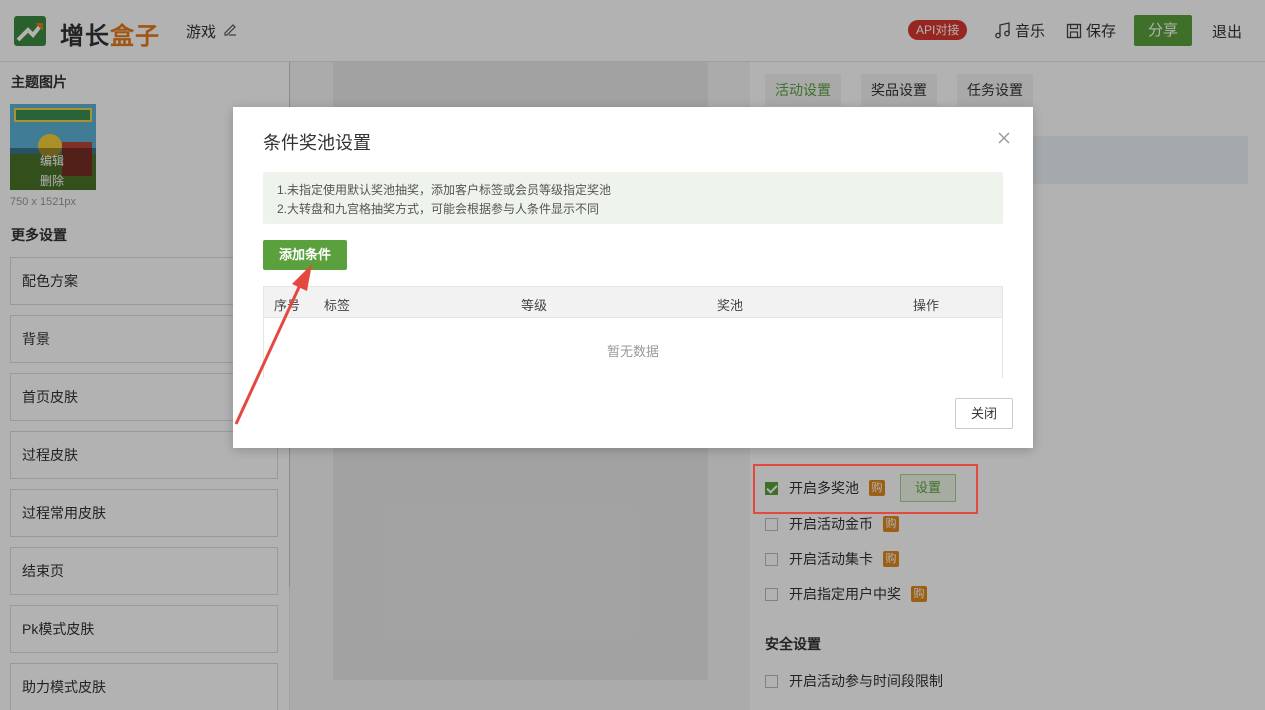 The image size is (1265, 710). What do you see at coordinates (633, 332) in the screenshot?
I see `condition-table: 序号 标签 等级 奖池 操作 暂无数据` at bounding box center [633, 332].